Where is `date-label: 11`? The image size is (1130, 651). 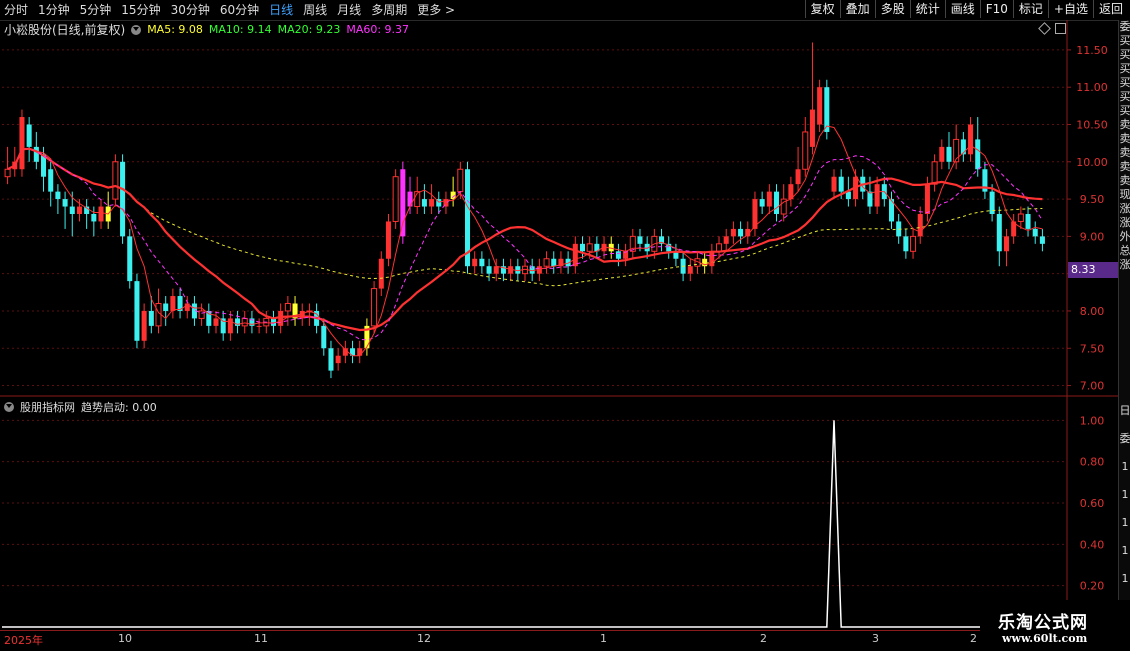
date-label: 11 is located at coordinates (261, 638).